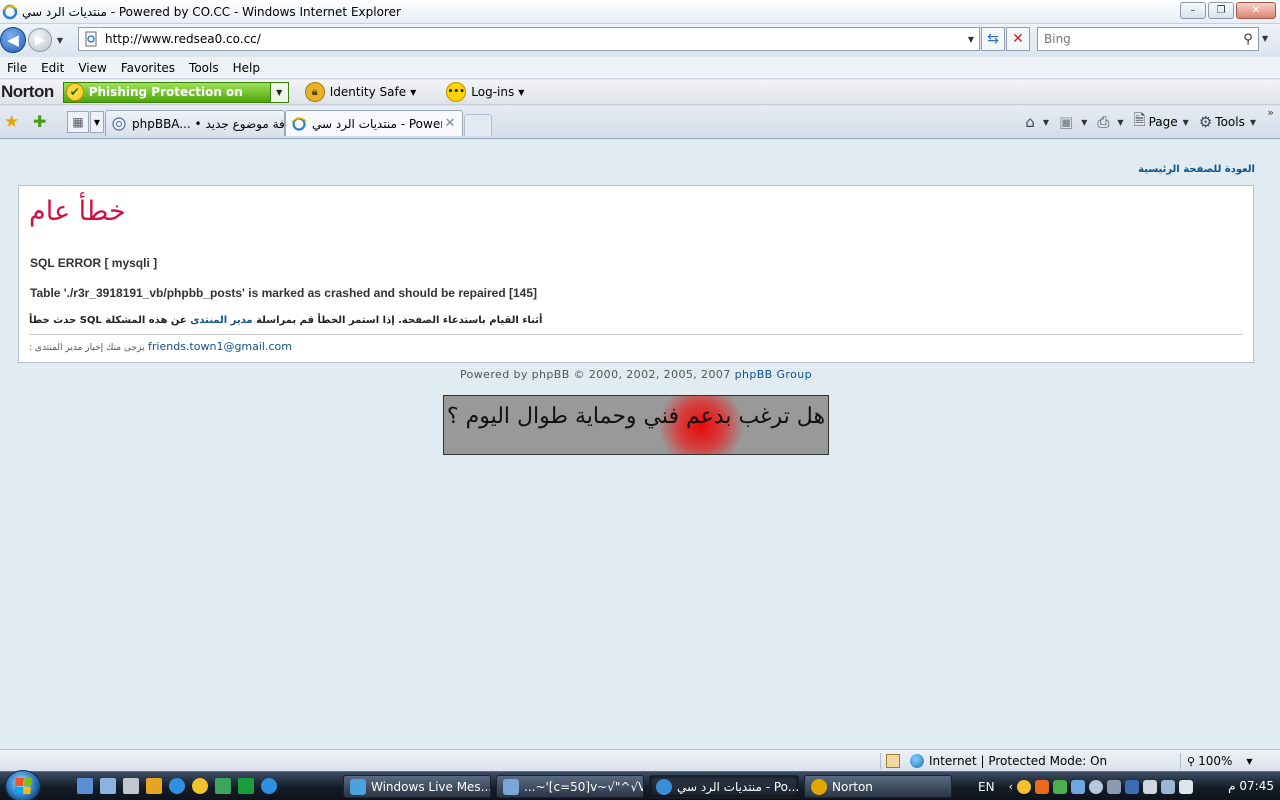  Describe the element at coordinates (1011, 786) in the screenshot. I see `show-hidden-icons: ‹` at that location.